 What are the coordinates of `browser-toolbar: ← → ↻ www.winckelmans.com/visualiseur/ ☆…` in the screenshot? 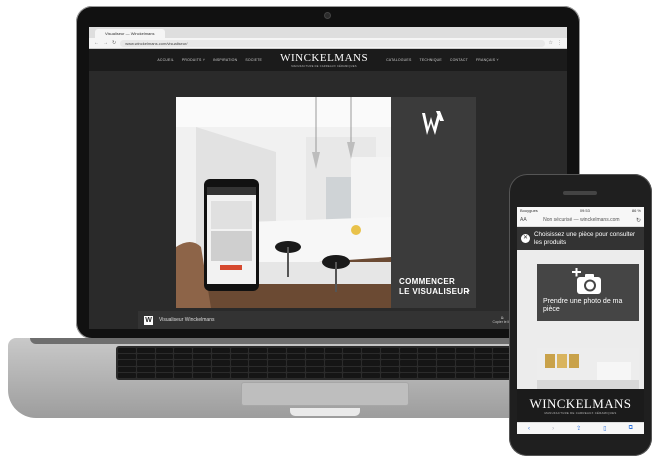 It's located at (328, 43).